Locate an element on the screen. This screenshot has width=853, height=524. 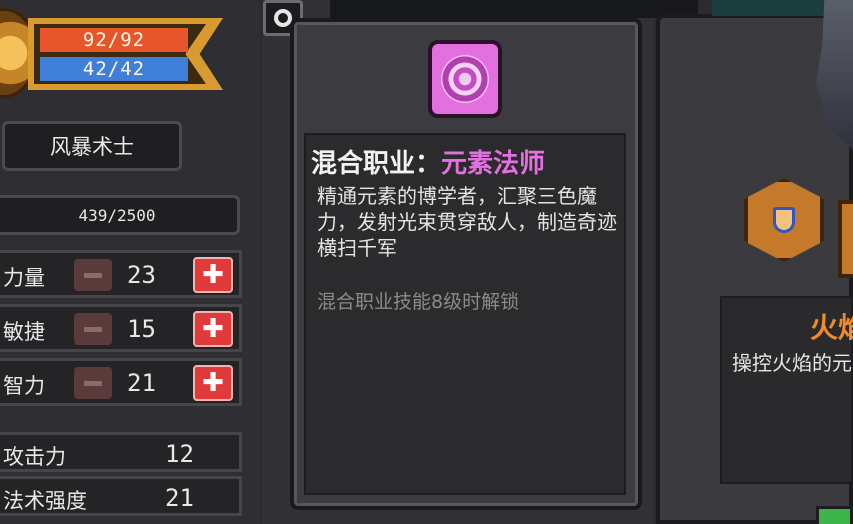
stat-row-intelligence: 智力 21 ✚ is located at coordinates (121, 382).